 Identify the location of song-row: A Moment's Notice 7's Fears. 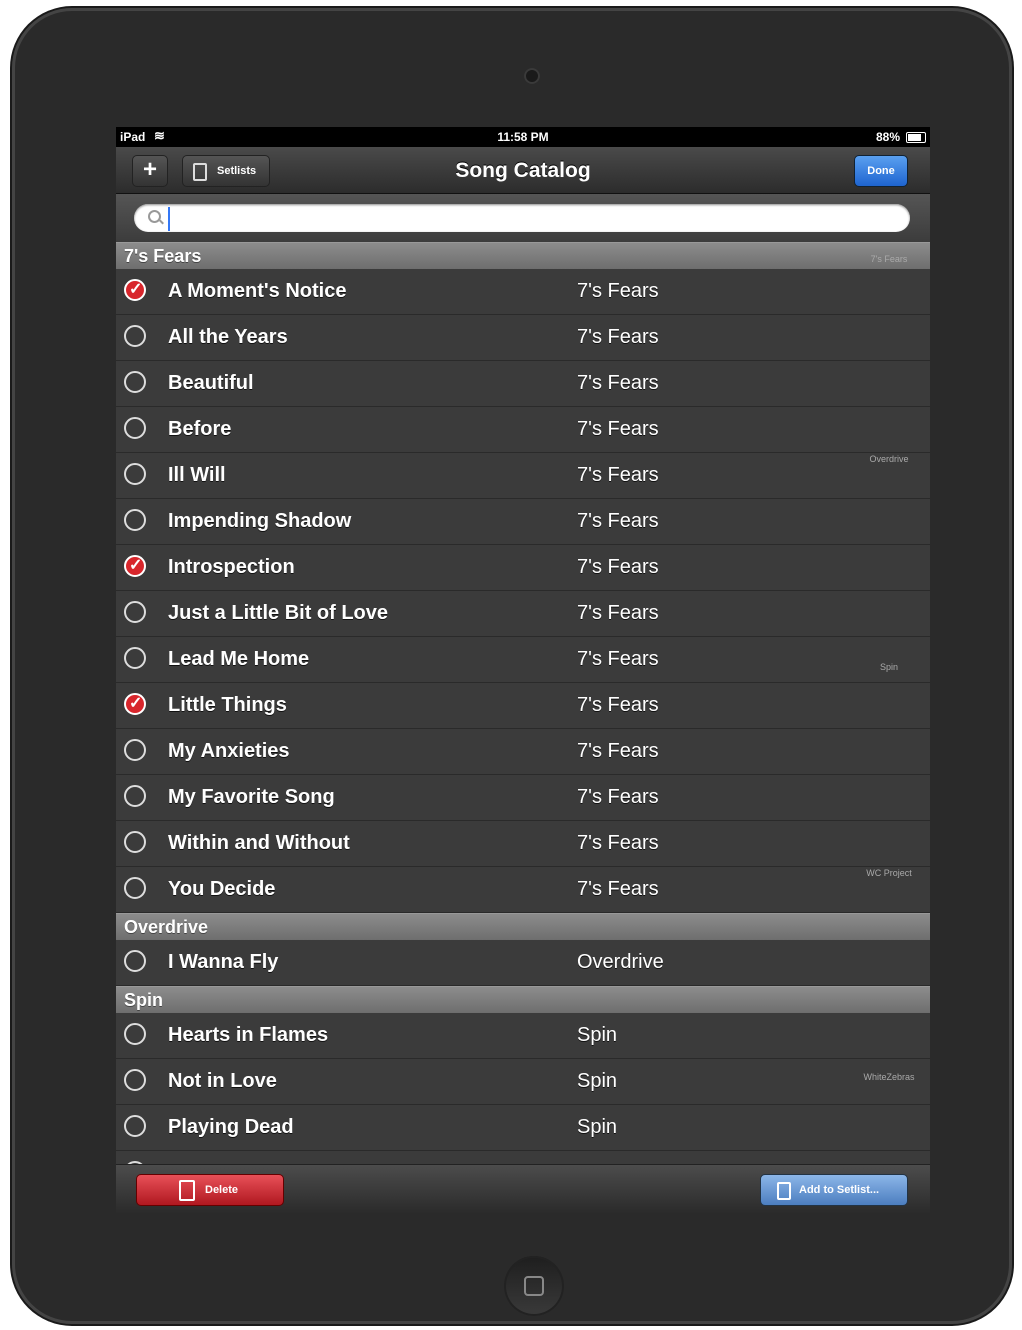
(523, 292).